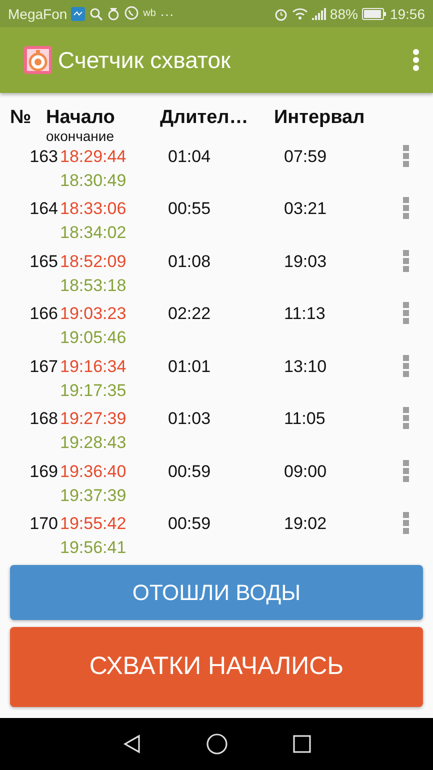  I want to click on start-time: 19:16:34, so click(94, 367).